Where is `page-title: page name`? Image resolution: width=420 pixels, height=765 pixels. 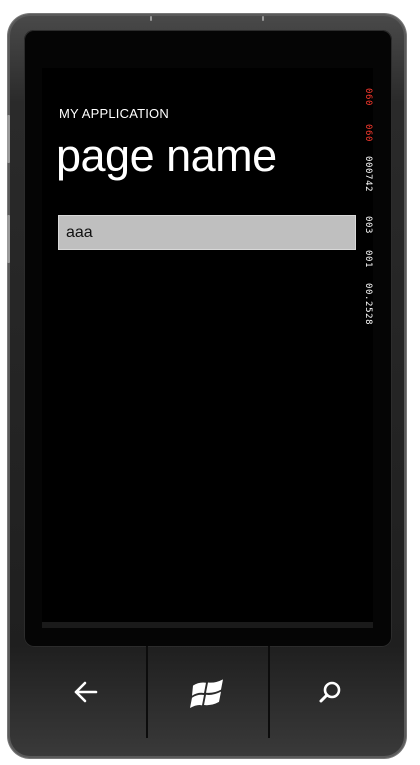 page-title: page name is located at coordinates (166, 155).